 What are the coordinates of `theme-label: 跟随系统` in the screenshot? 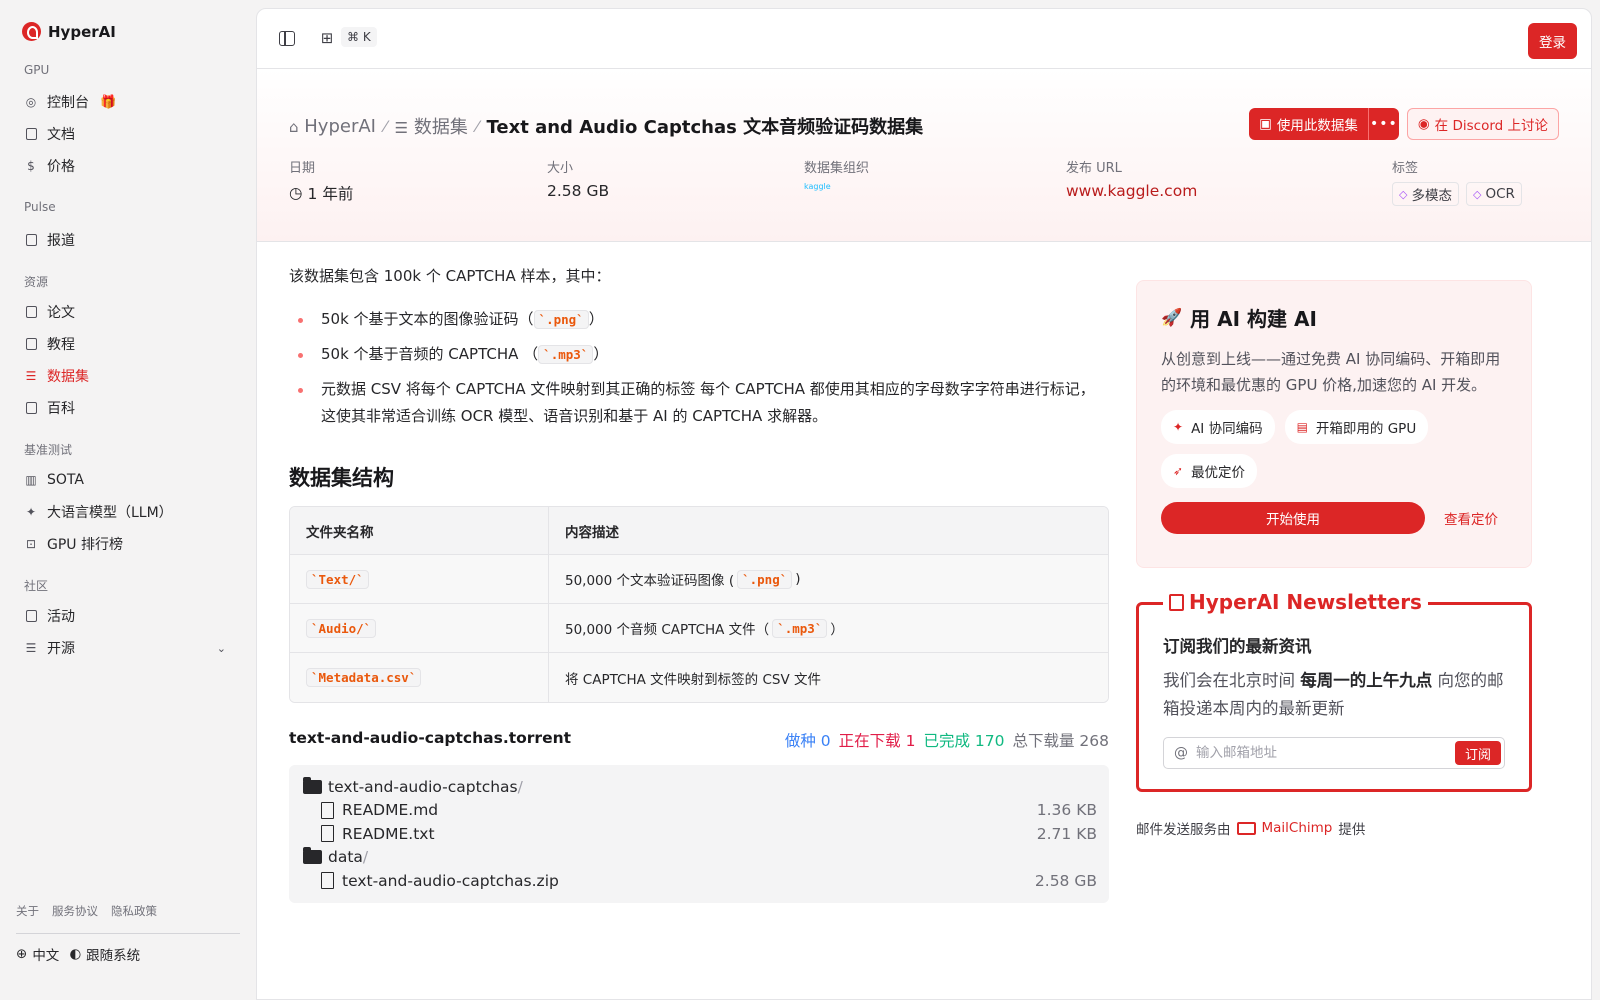 It's located at (113, 956).